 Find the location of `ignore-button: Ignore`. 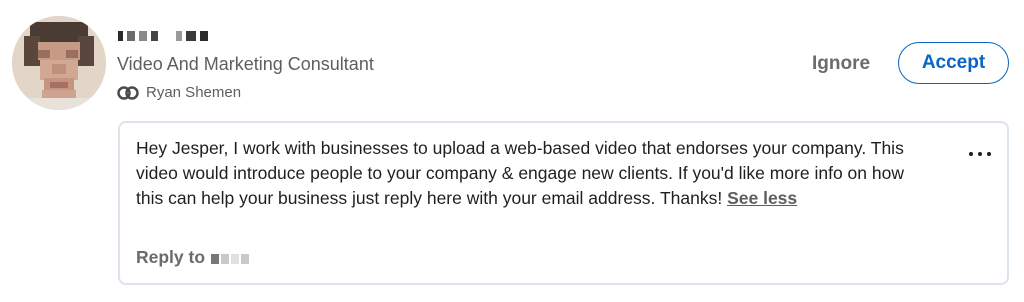

ignore-button: Ignore is located at coordinates (841, 64).